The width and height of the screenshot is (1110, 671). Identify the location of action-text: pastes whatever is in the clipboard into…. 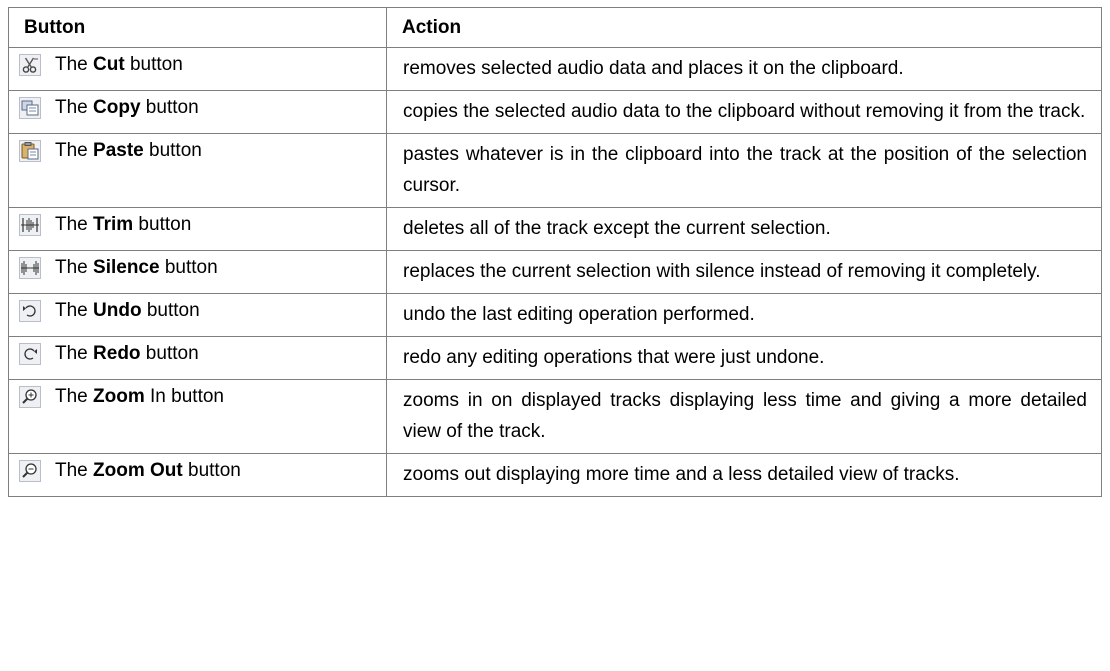
(745, 170).